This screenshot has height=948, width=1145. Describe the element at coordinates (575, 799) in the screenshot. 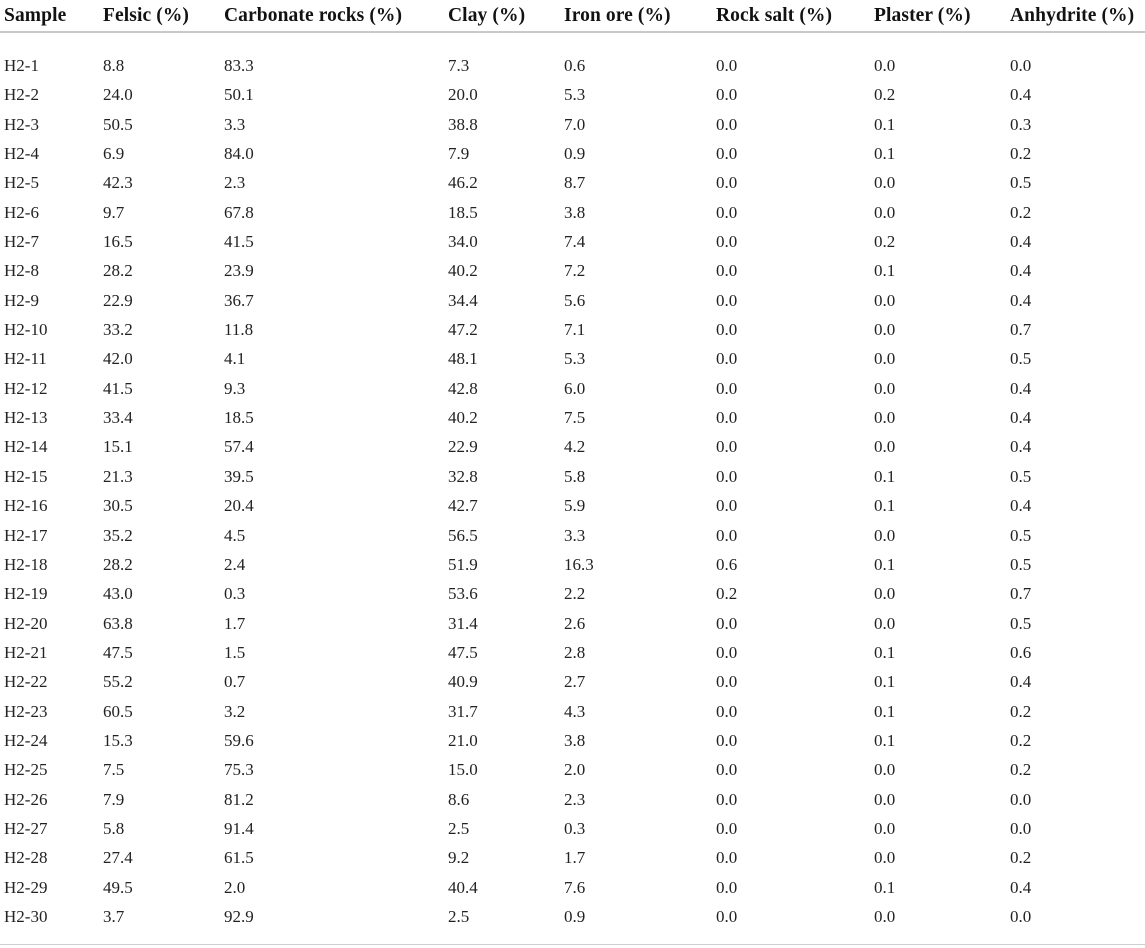

I see `cell-iron-ore: 2.3` at that location.